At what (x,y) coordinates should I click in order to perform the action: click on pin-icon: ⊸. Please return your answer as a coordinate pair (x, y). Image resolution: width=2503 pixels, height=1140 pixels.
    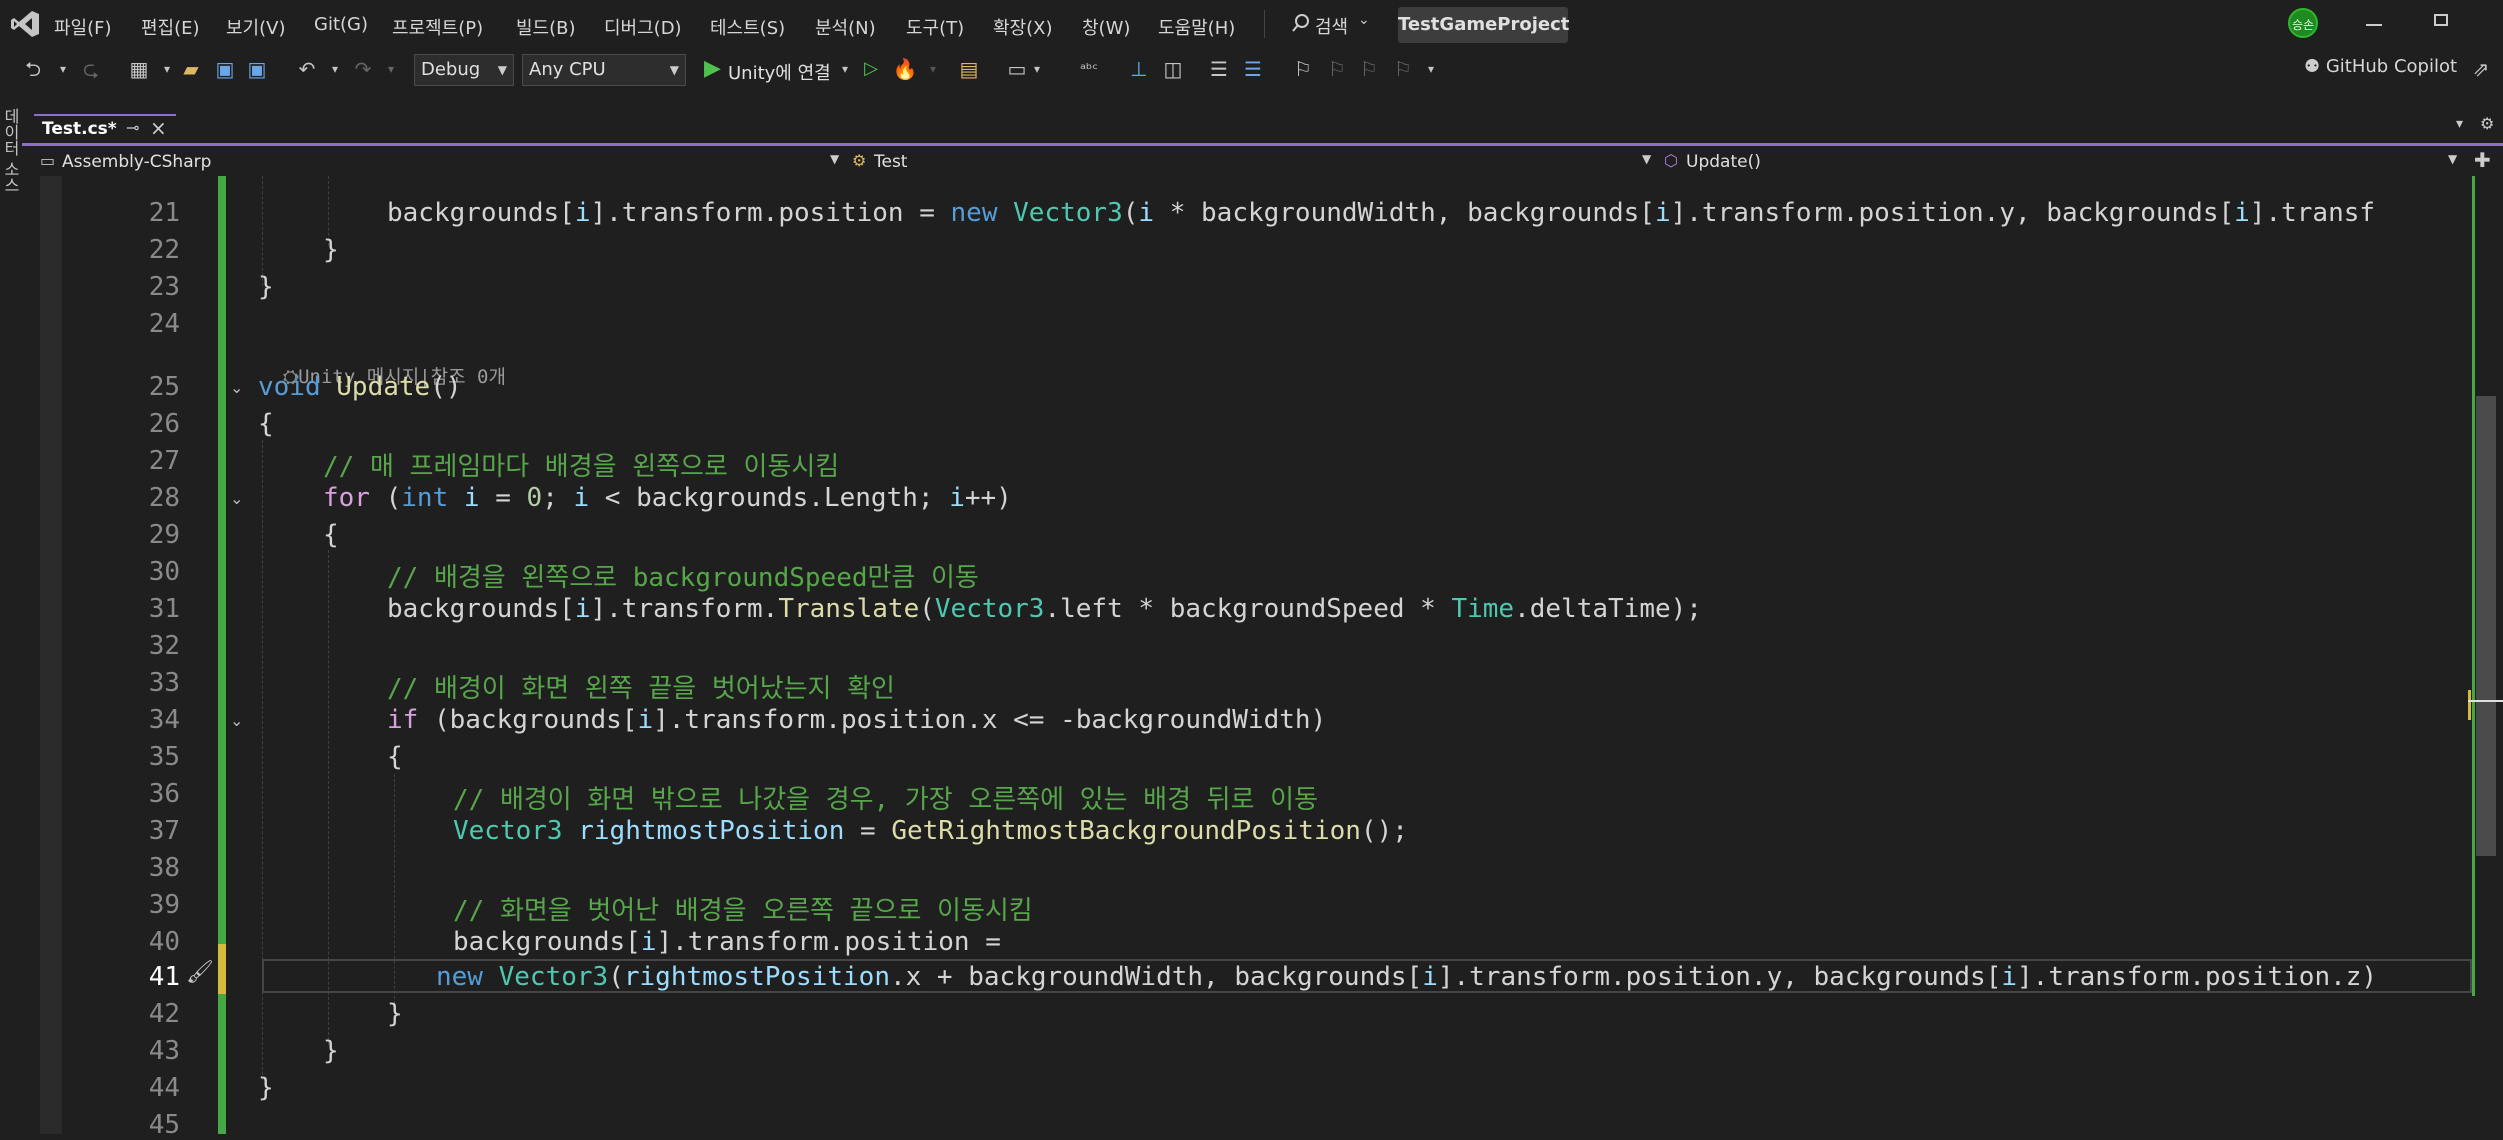
    Looking at the image, I should click on (132, 127).